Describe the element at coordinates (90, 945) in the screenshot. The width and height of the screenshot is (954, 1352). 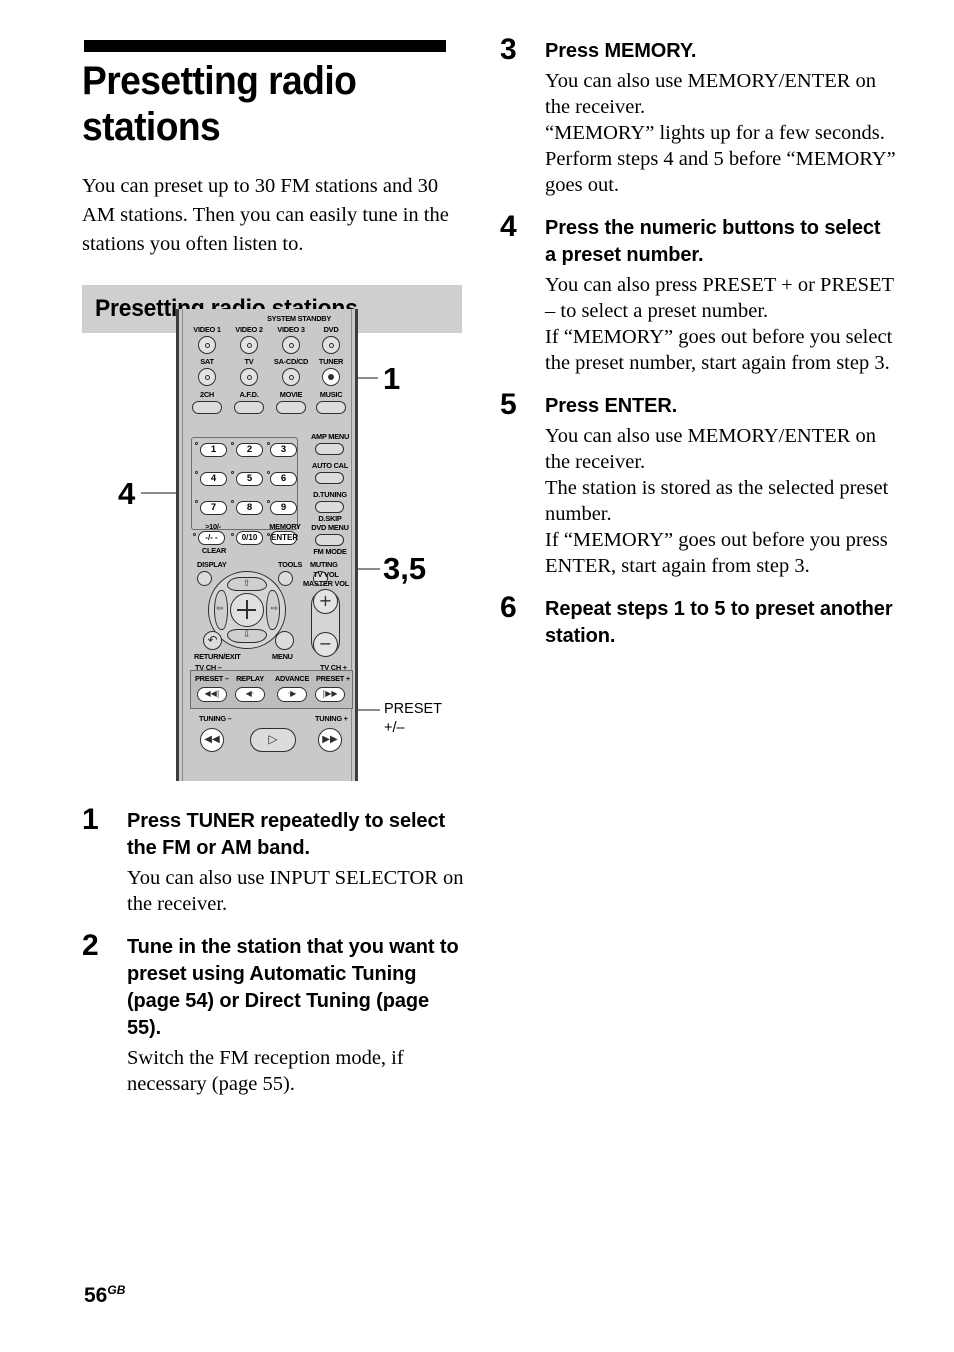
I see `step-2-number: 2` at that location.